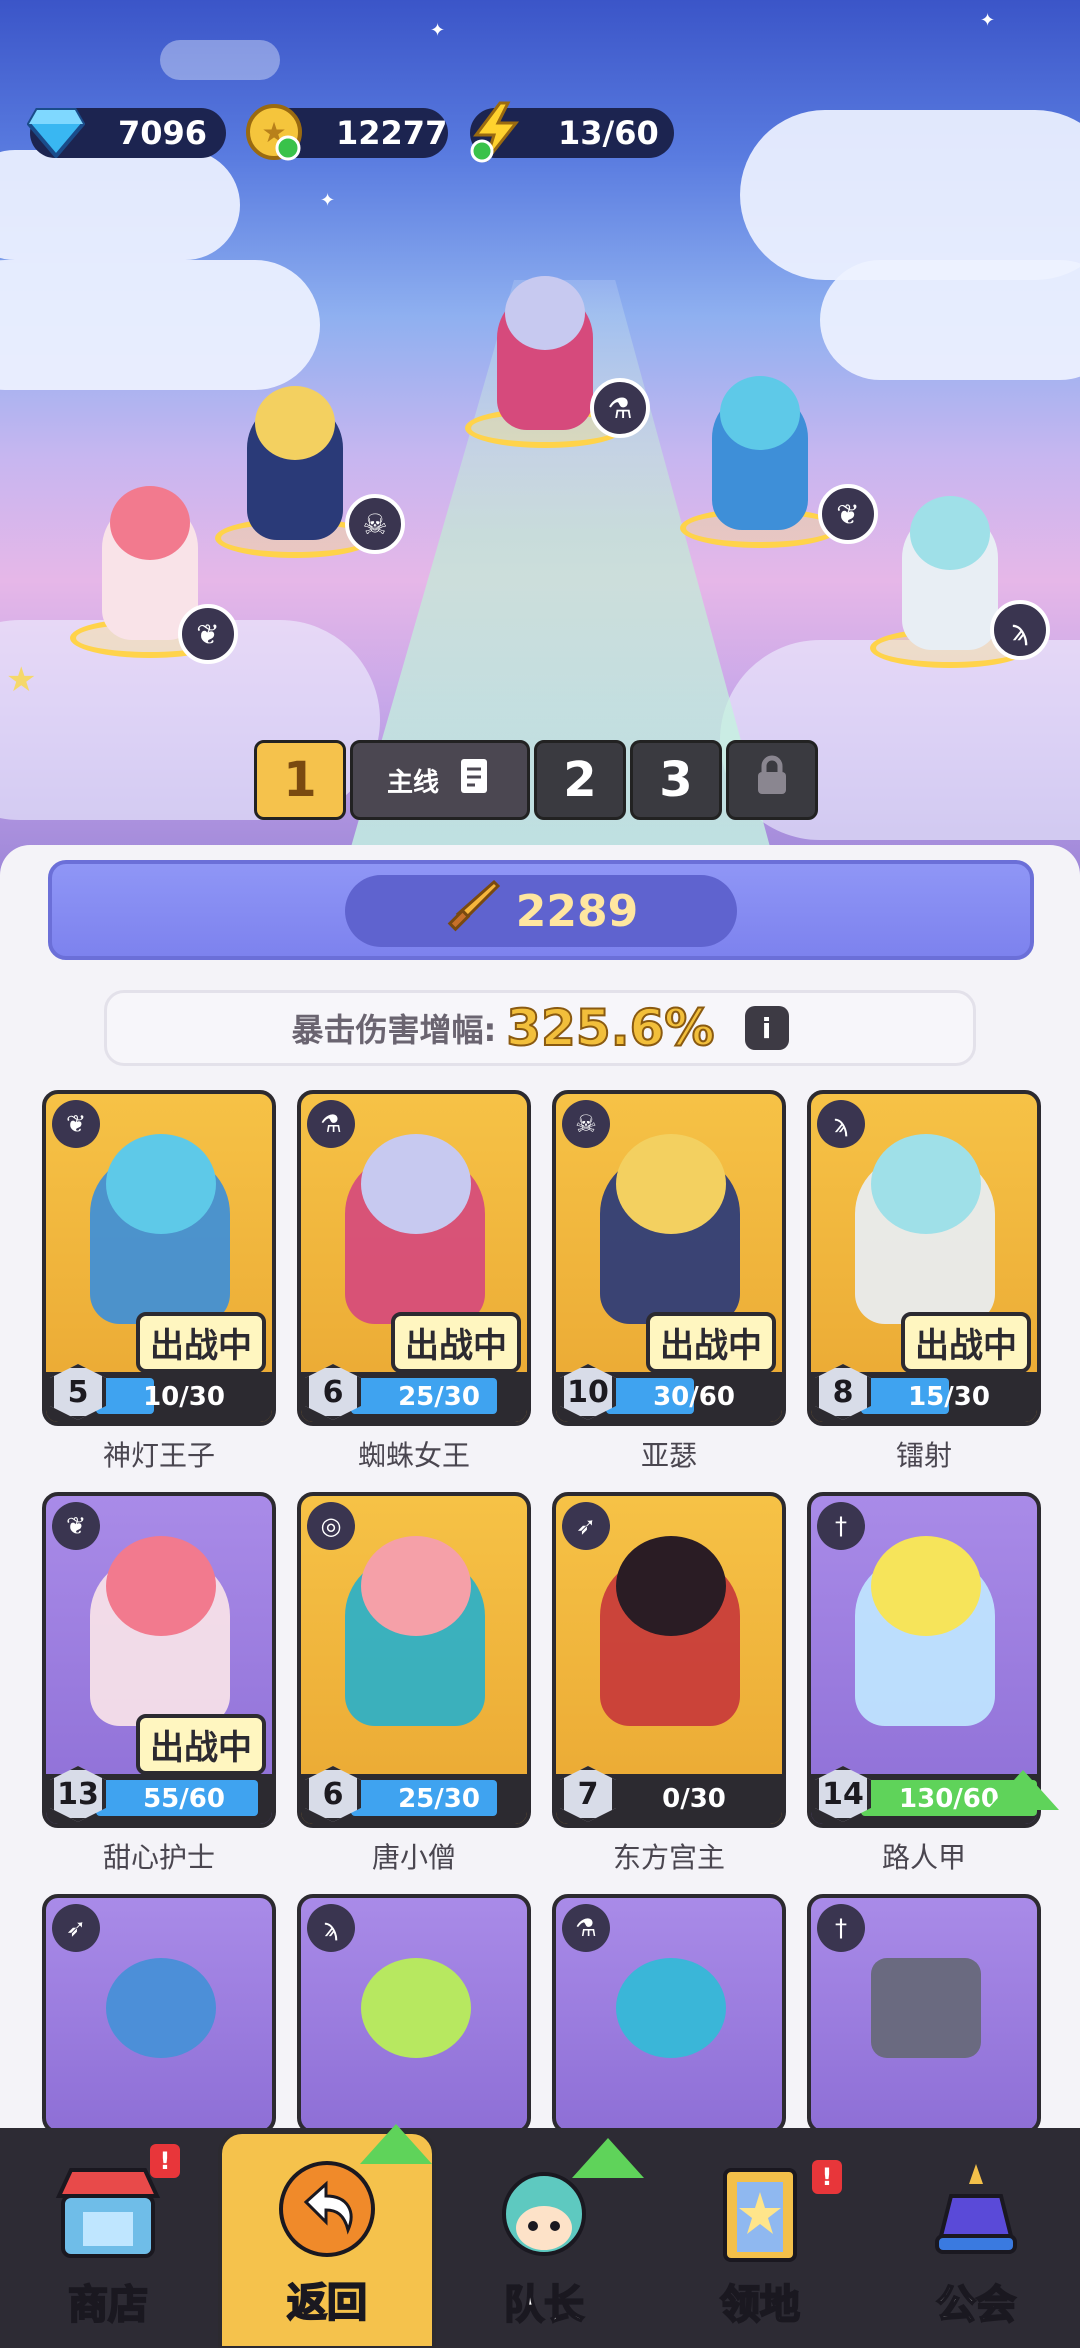 The height and width of the screenshot is (2348, 1080). I want to click on shard-progress-text: 0/30, so click(694, 1799).